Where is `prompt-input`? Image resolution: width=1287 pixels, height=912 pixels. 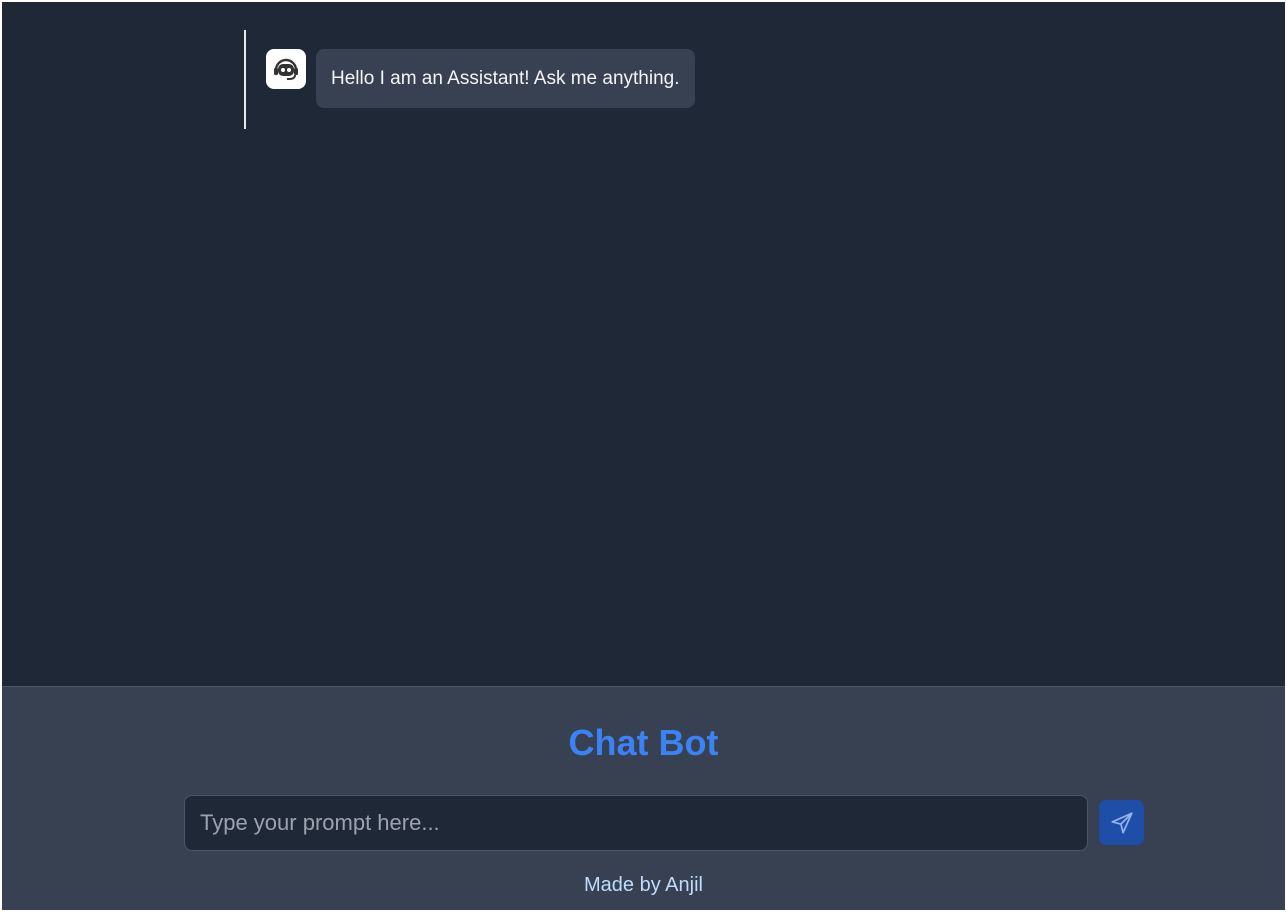
prompt-input is located at coordinates (636, 823).